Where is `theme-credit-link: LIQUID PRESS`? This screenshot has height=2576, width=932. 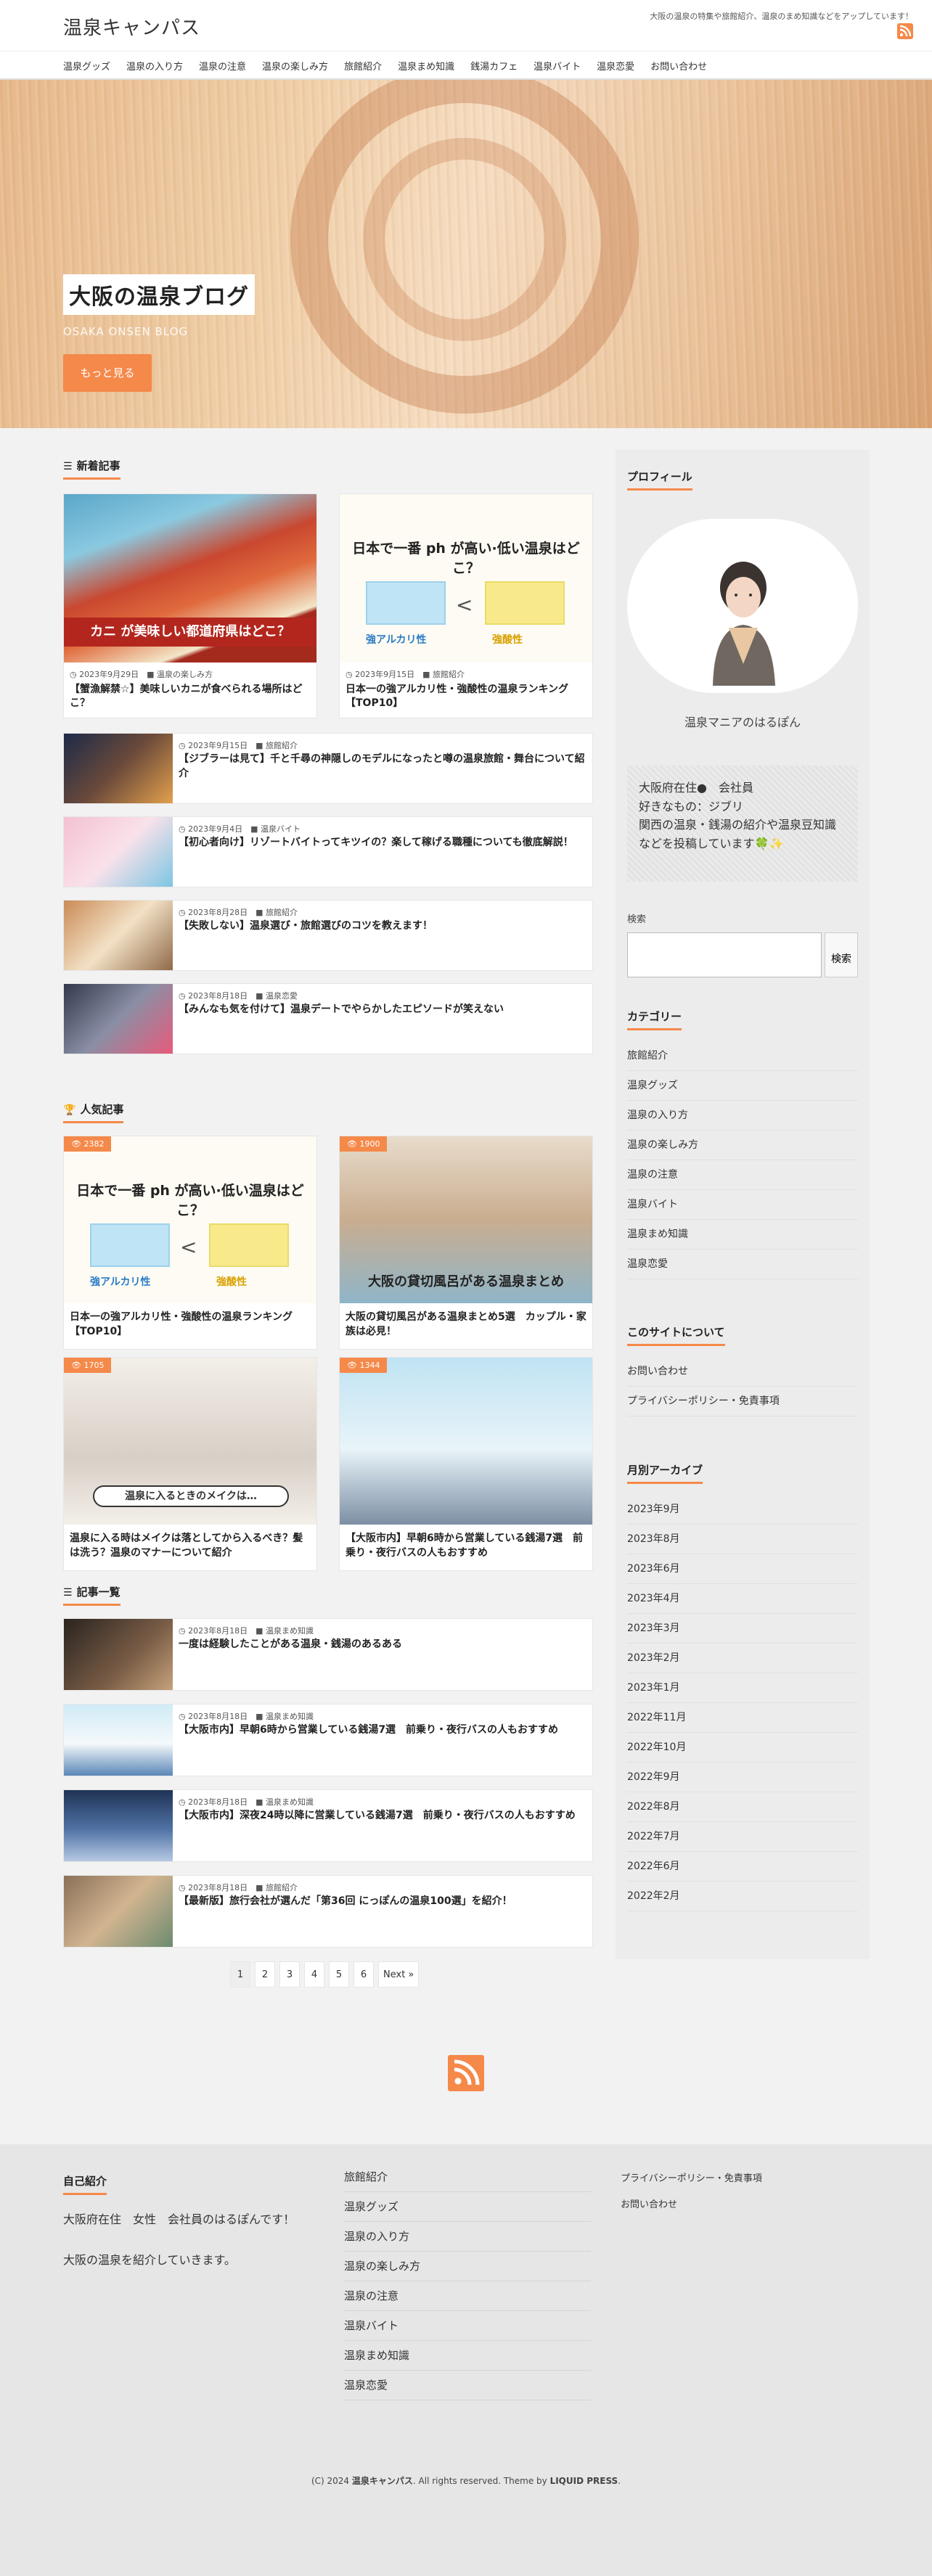
theme-credit-link: LIQUID PRESS is located at coordinates (584, 2481).